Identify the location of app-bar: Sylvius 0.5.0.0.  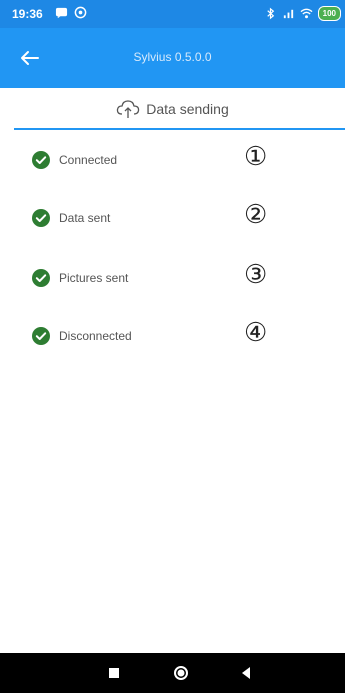
(172, 58).